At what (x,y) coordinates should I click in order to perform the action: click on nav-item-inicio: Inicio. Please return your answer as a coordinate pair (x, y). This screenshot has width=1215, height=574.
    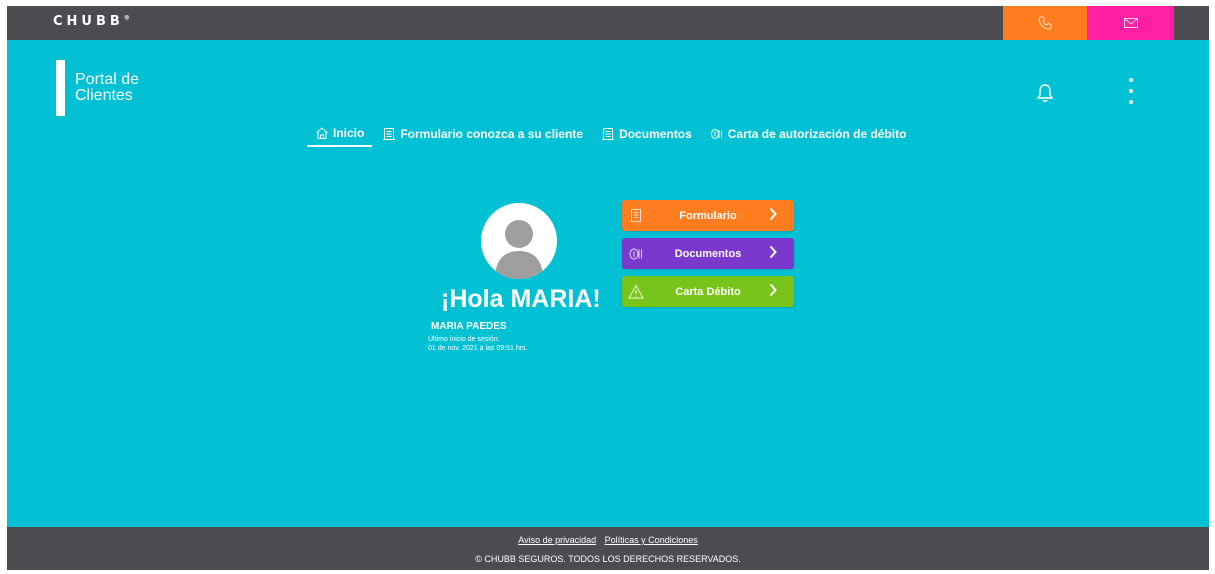
    Looking at the image, I should click on (340, 134).